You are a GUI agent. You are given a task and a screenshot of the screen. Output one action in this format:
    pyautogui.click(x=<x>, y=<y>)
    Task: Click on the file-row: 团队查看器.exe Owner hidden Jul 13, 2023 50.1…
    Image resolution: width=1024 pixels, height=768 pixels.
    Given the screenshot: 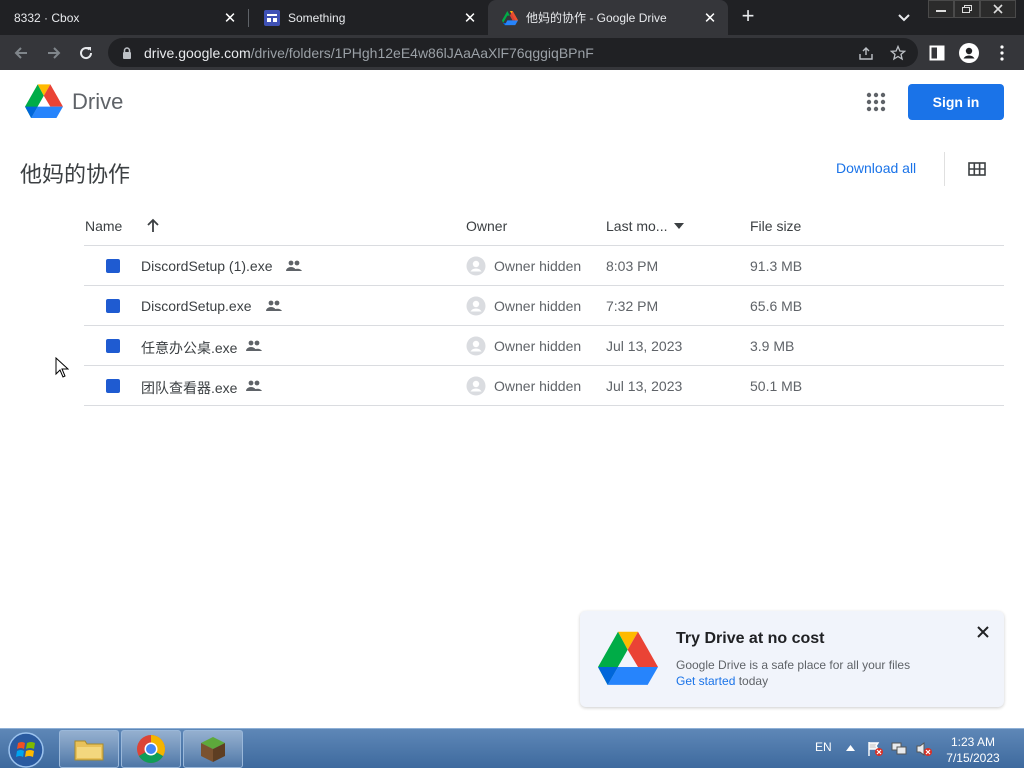 What is the action you would take?
    pyautogui.click(x=544, y=386)
    